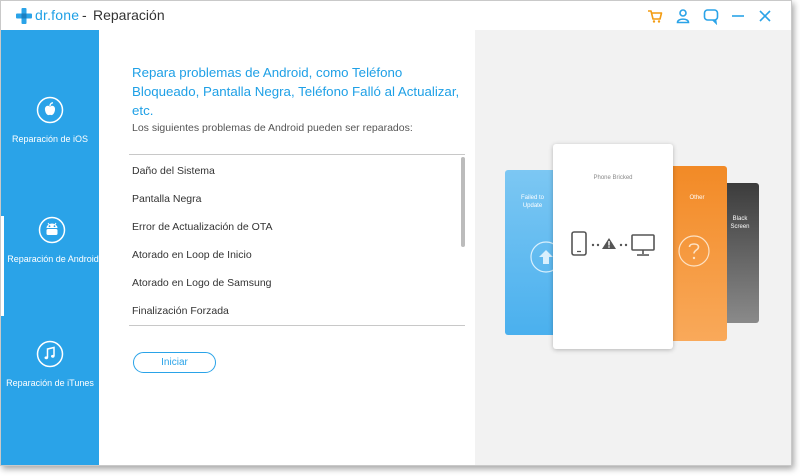 This screenshot has height=476, width=800. I want to click on plus-logo-icon, so click(24, 16).